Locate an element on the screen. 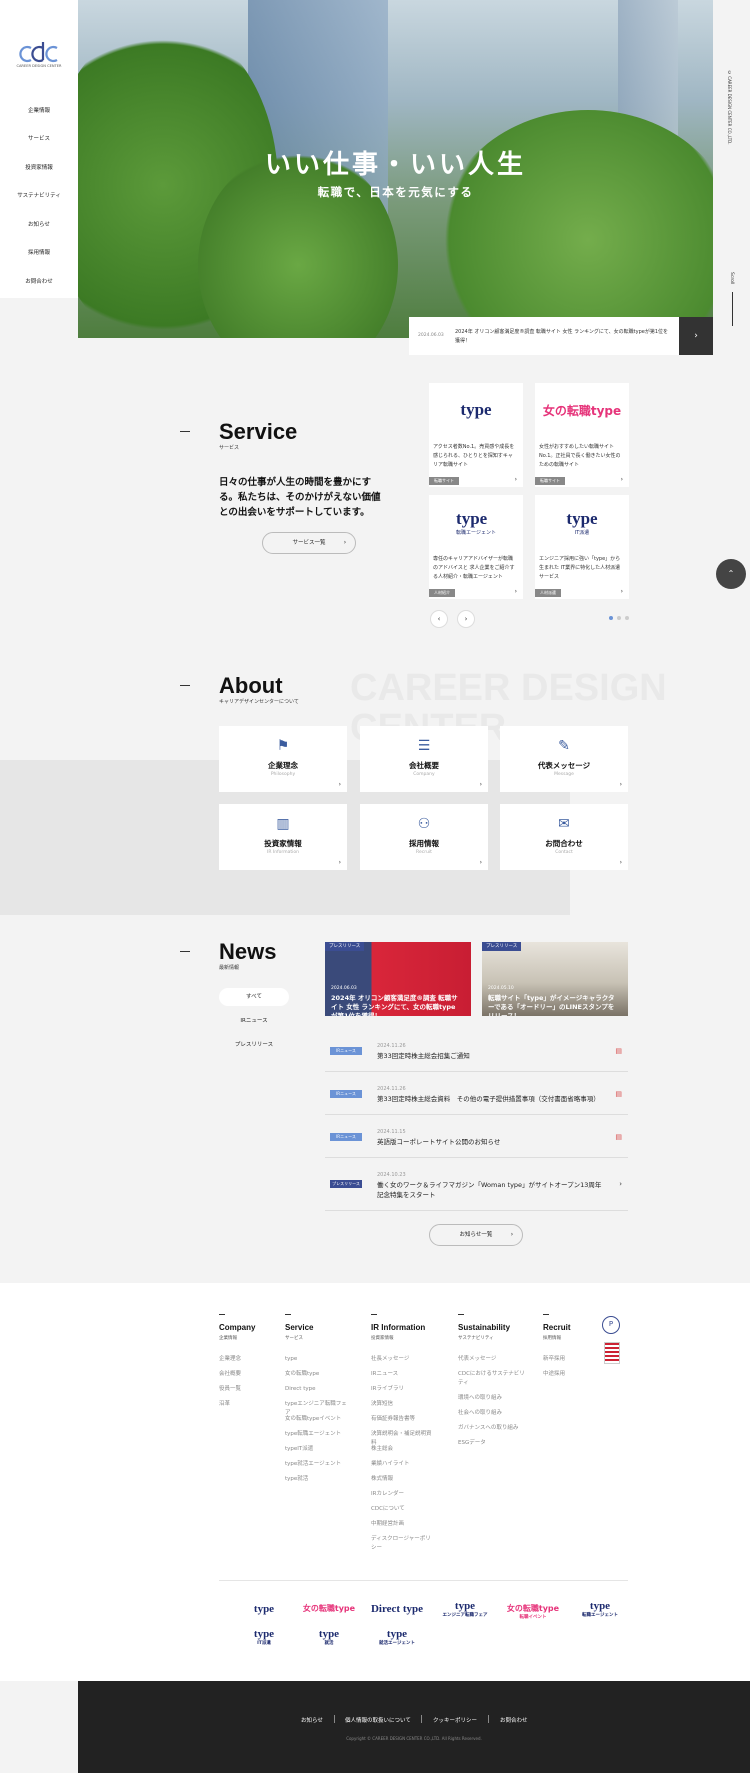  footer-link: type就活エージェント is located at coordinates (318, 1464).